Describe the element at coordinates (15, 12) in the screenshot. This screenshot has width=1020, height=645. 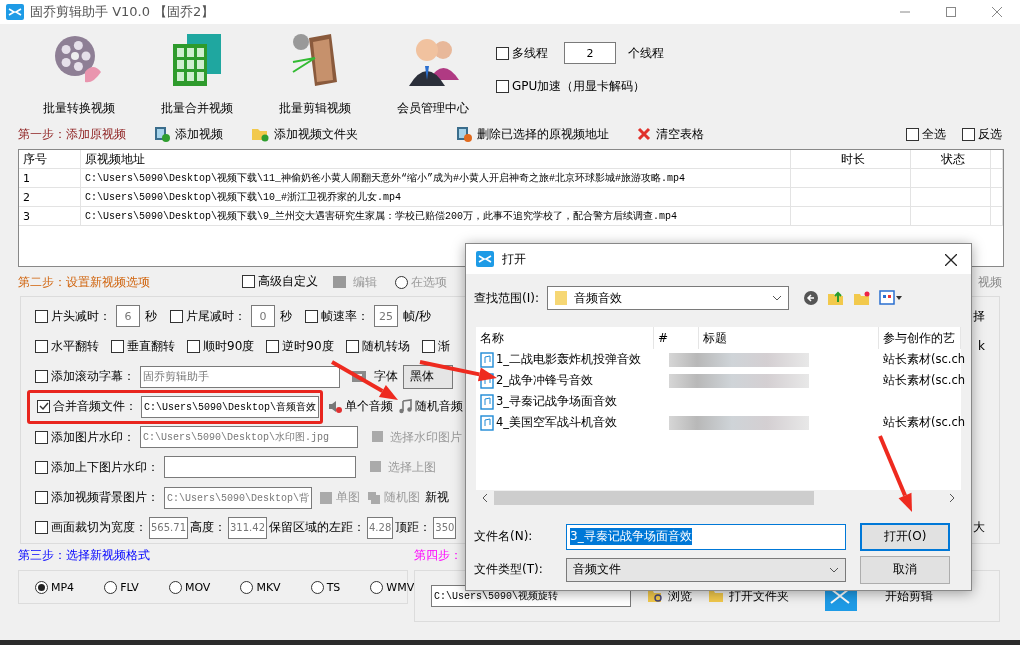
I see `app-logo-icon` at that location.